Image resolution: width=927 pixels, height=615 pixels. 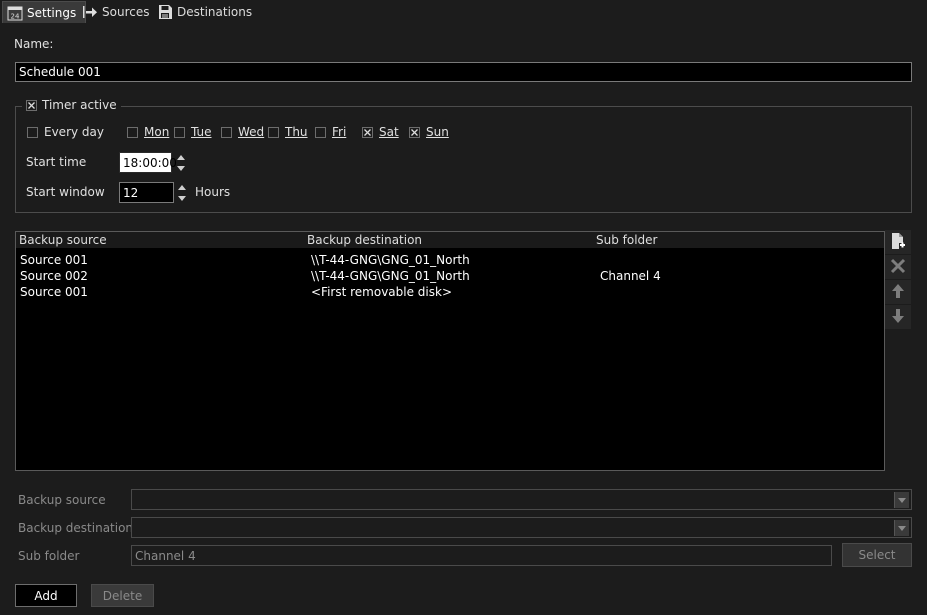 What do you see at coordinates (76, 528) in the screenshot?
I see `backup-destination-label: Backup destination` at bounding box center [76, 528].